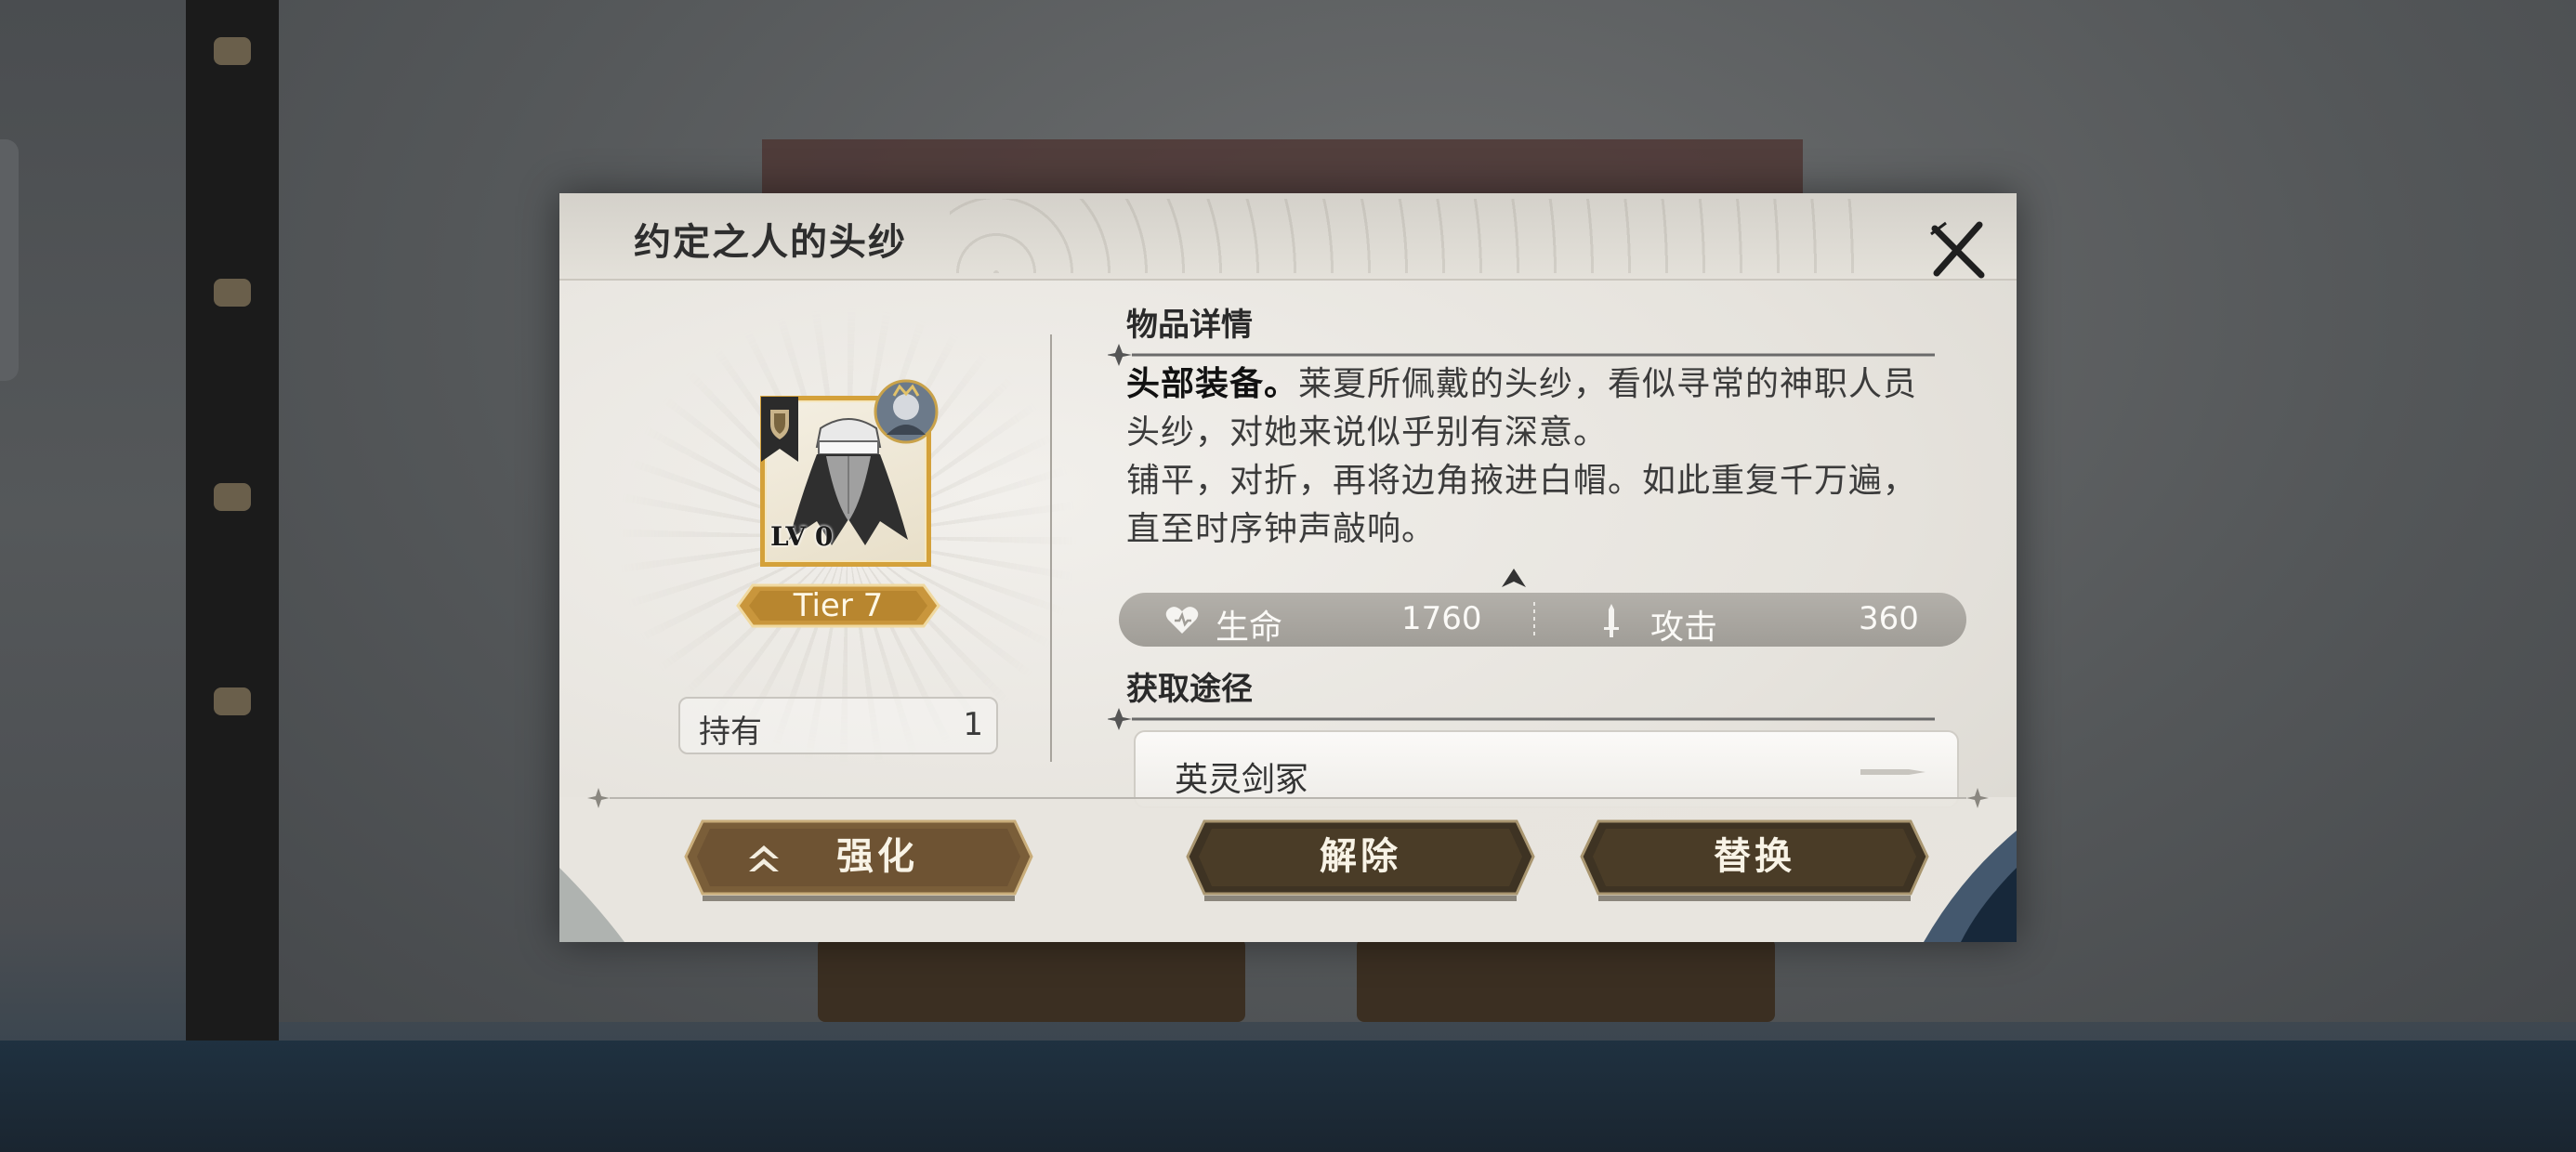 This screenshot has height=1152, width=2576. What do you see at coordinates (802, 536) in the screenshot?
I see `item-level: LV 0` at bounding box center [802, 536].